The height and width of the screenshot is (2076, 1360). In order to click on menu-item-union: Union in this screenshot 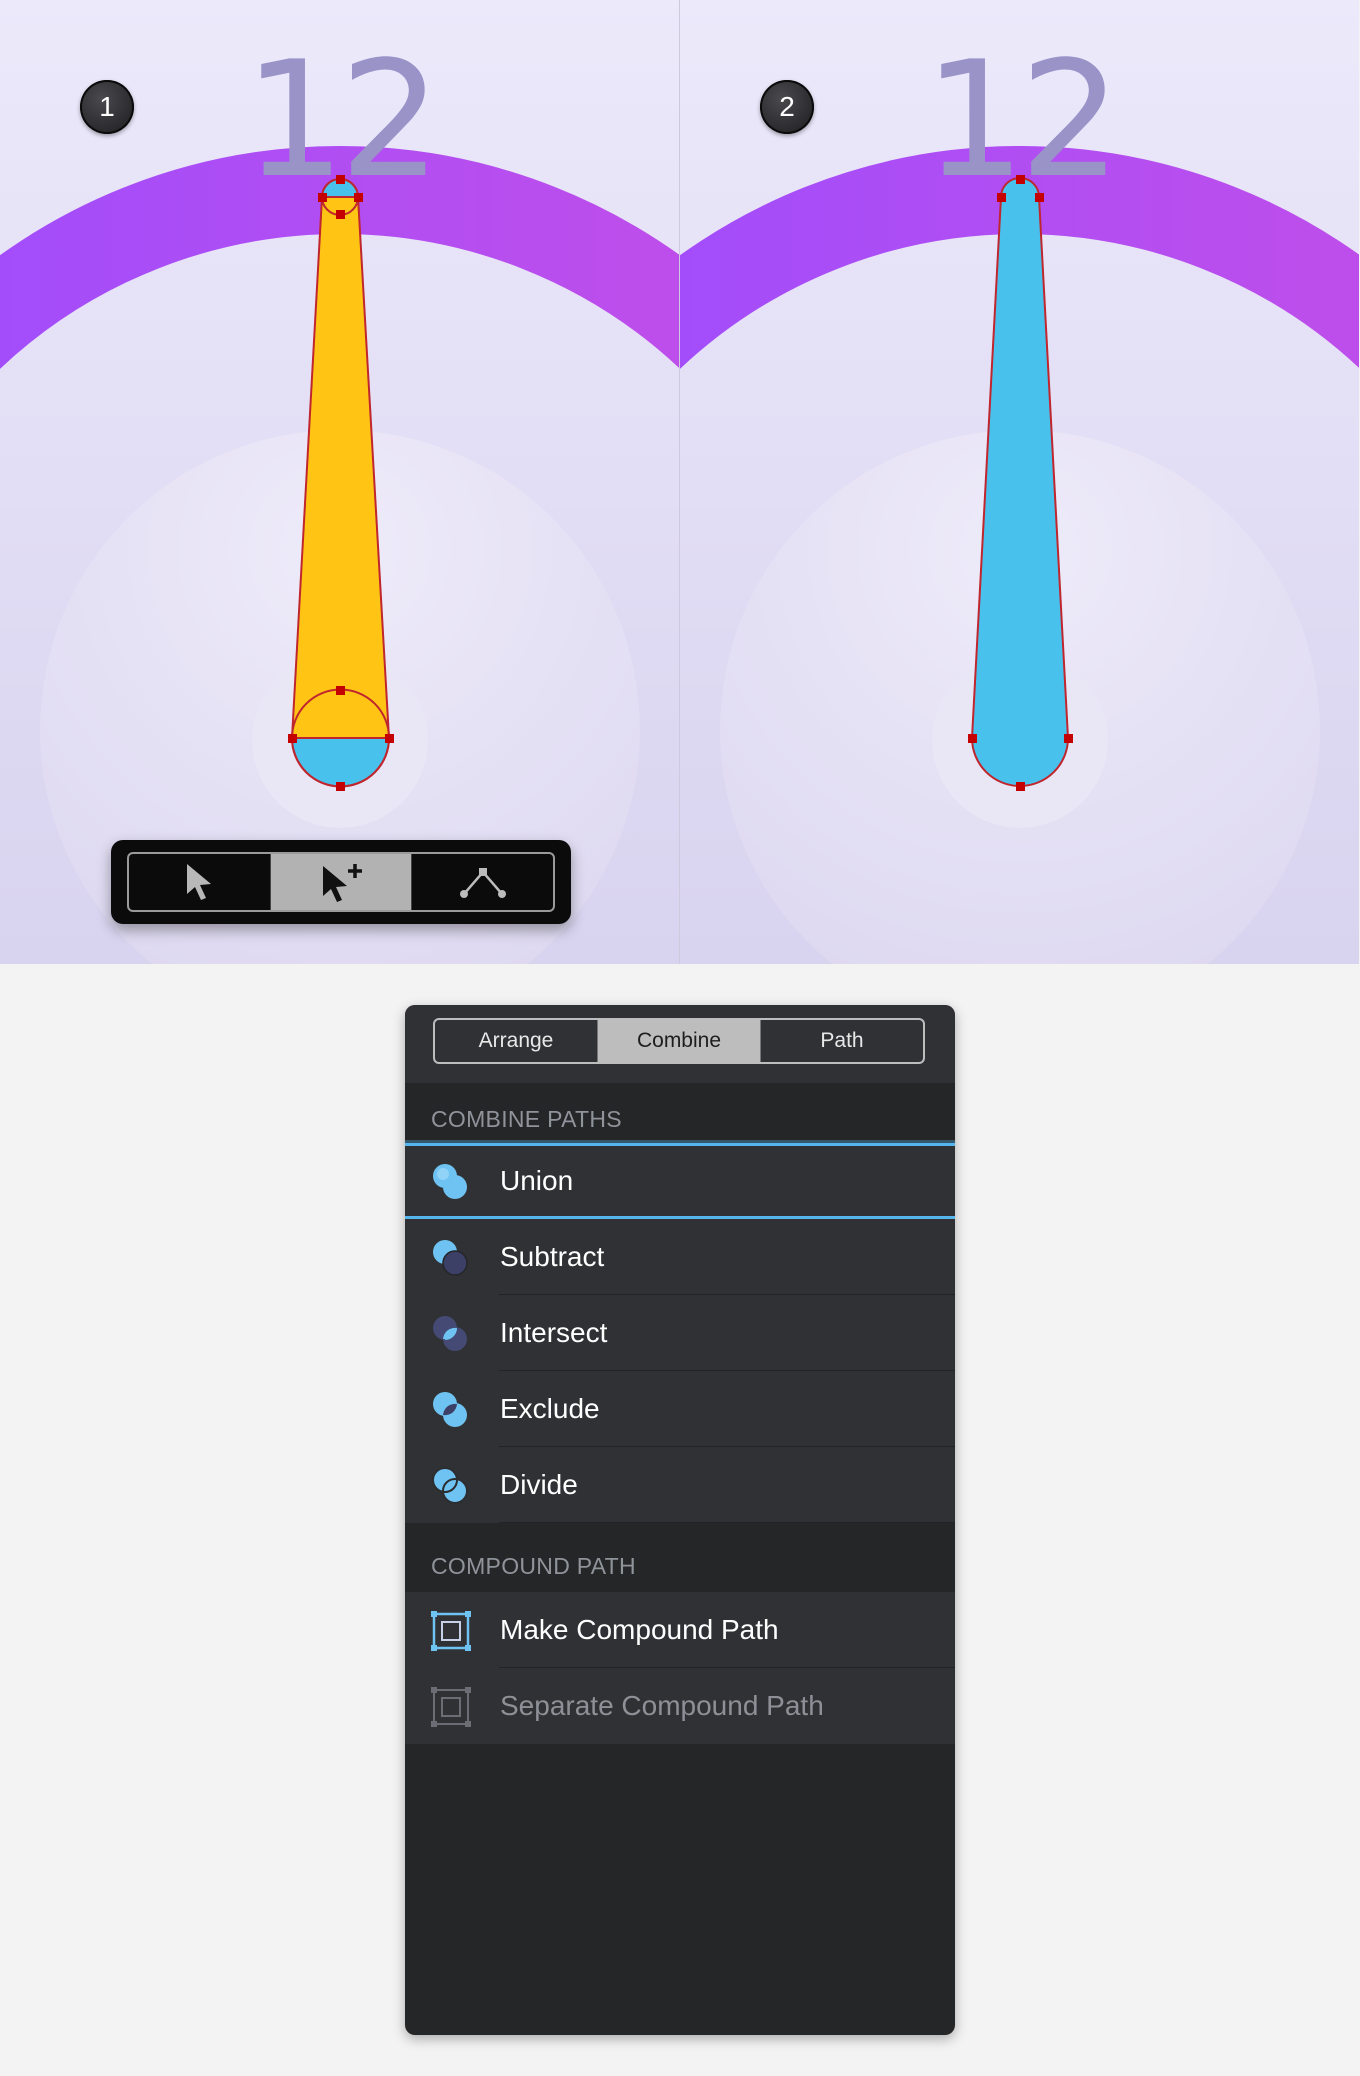, I will do `click(680, 1181)`.